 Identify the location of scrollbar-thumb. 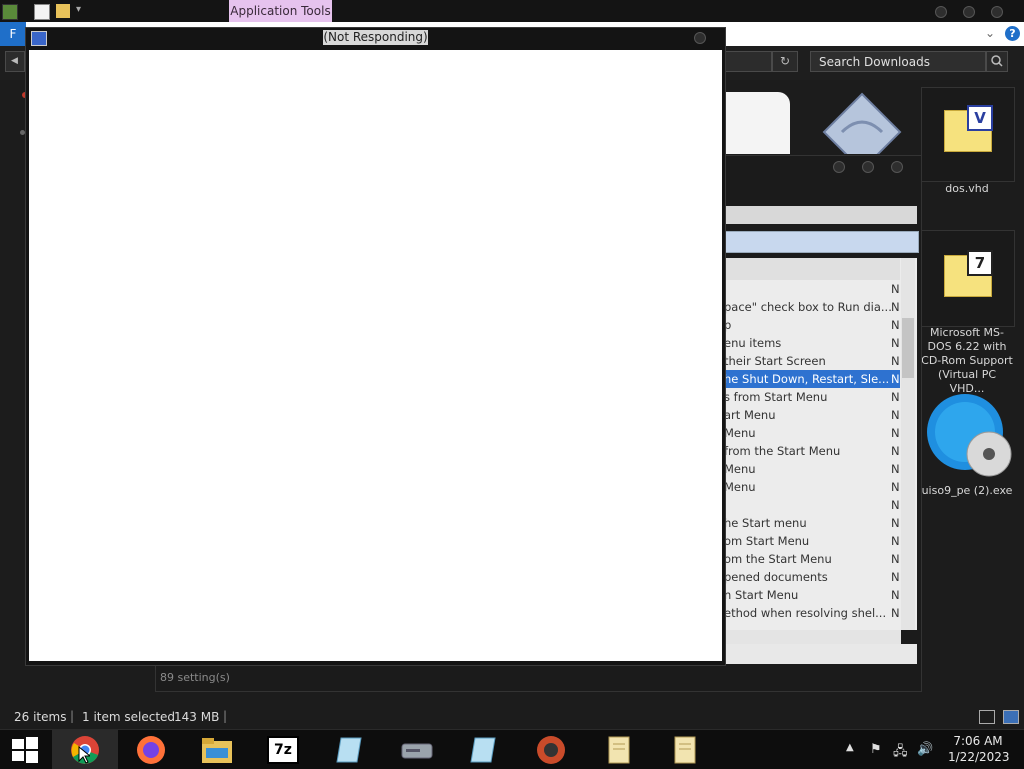
(908, 348).